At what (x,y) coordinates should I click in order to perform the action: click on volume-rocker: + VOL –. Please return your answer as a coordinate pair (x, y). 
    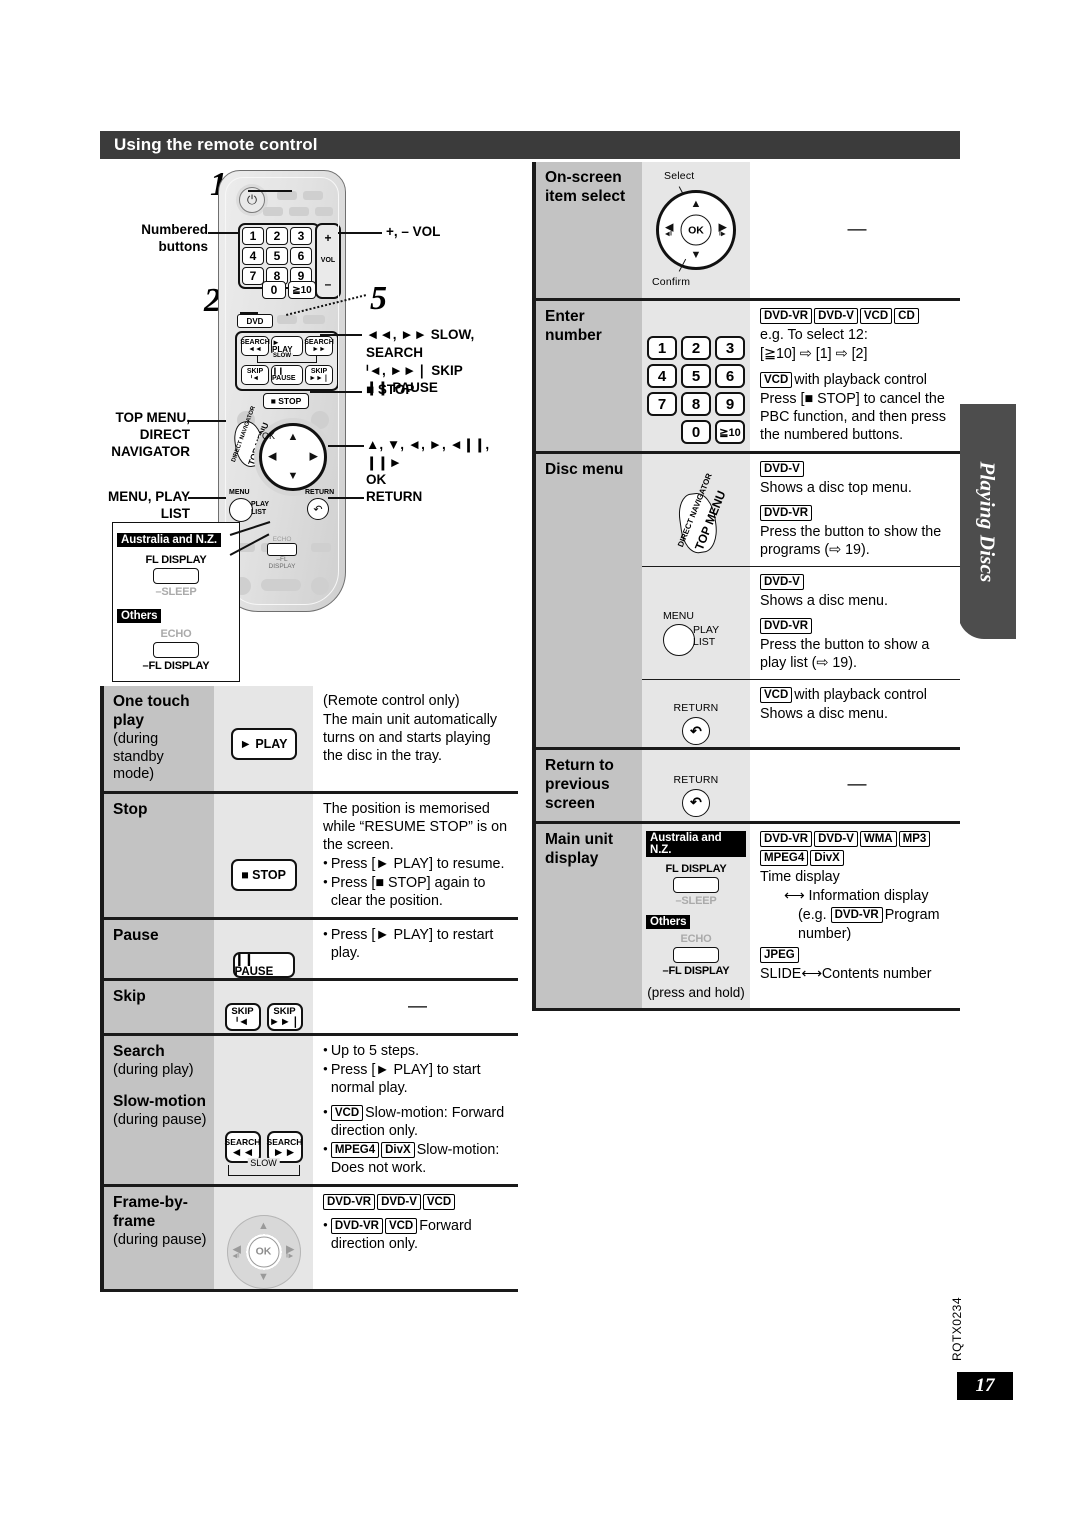
    Looking at the image, I should click on (328, 261).